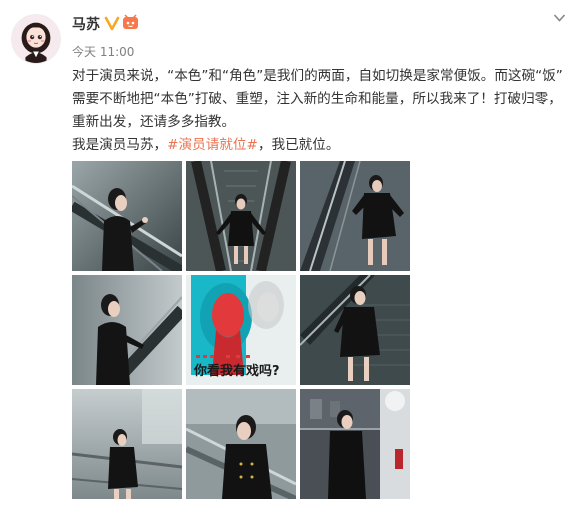 This screenshot has height=511, width=581. What do you see at coordinates (241, 216) in the screenshot?
I see `photo-escalator-front` at bounding box center [241, 216].